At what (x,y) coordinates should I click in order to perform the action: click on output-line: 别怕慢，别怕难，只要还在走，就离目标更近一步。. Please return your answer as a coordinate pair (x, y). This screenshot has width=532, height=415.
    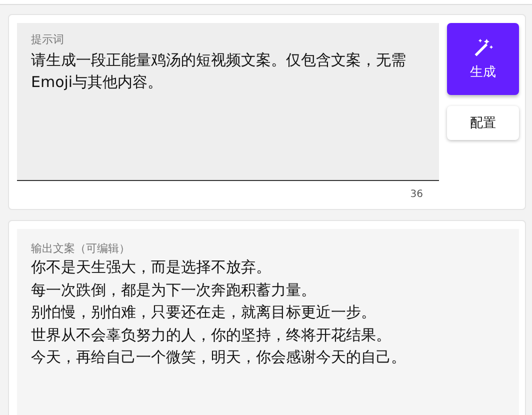
    Looking at the image, I should click on (204, 312).